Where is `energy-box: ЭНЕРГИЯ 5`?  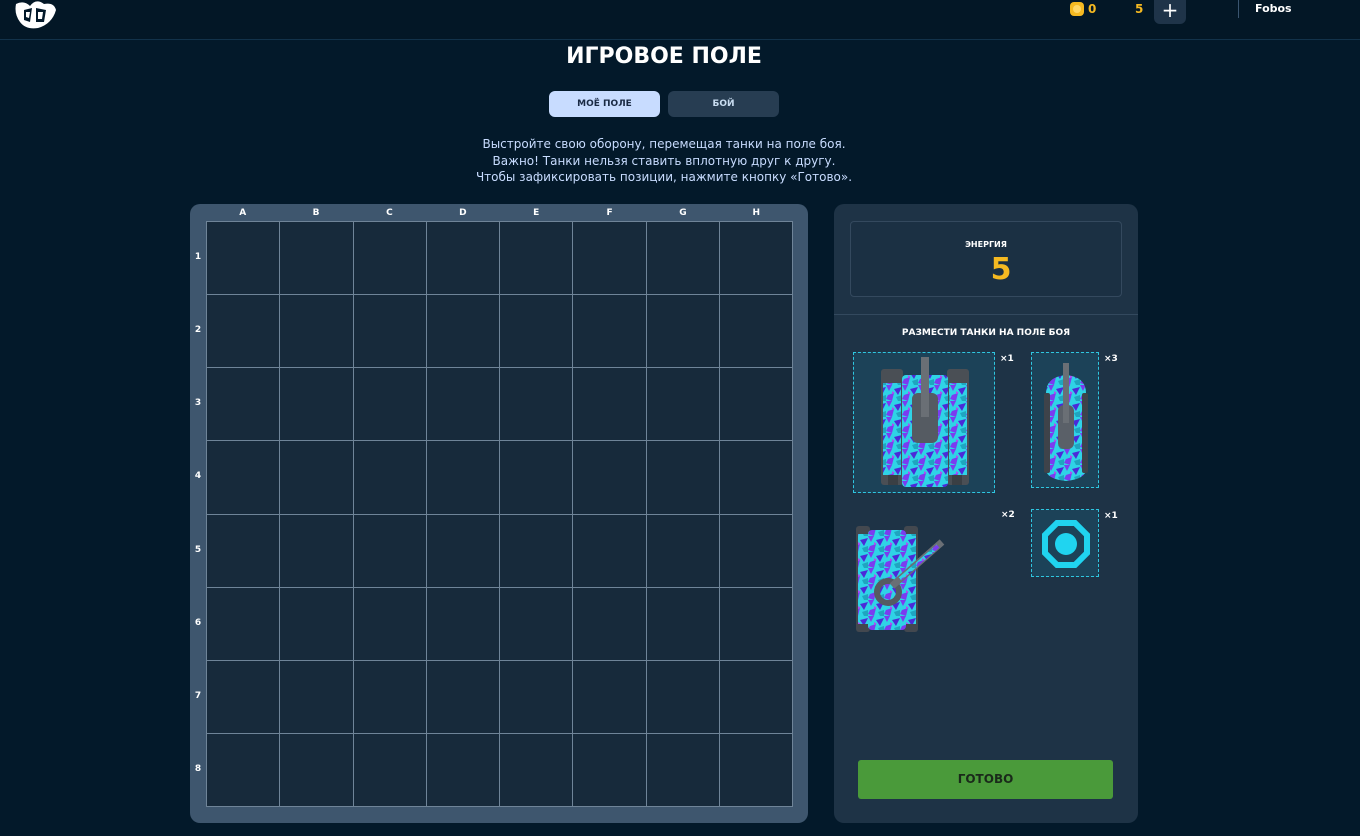 energy-box: ЭНЕРГИЯ 5 is located at coordinates (986, 259).